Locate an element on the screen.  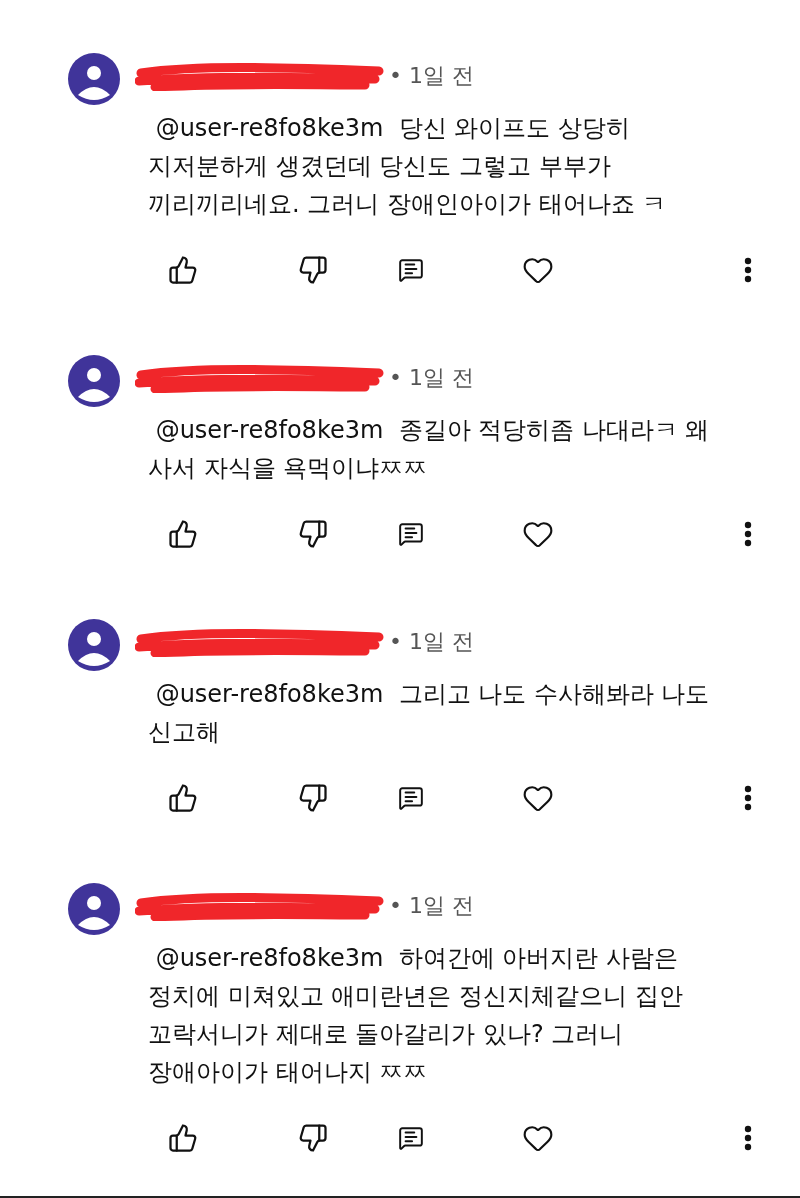
comment-text: @user-re8fo8ke3m 당신 와이프도 상당히 지저분하게 생겼던데 당신도 그렇고 부부가 끼리끼리네요. 그러니 장애인아이가 태어나죠 ㅋ is located at coordinates (408, 166).